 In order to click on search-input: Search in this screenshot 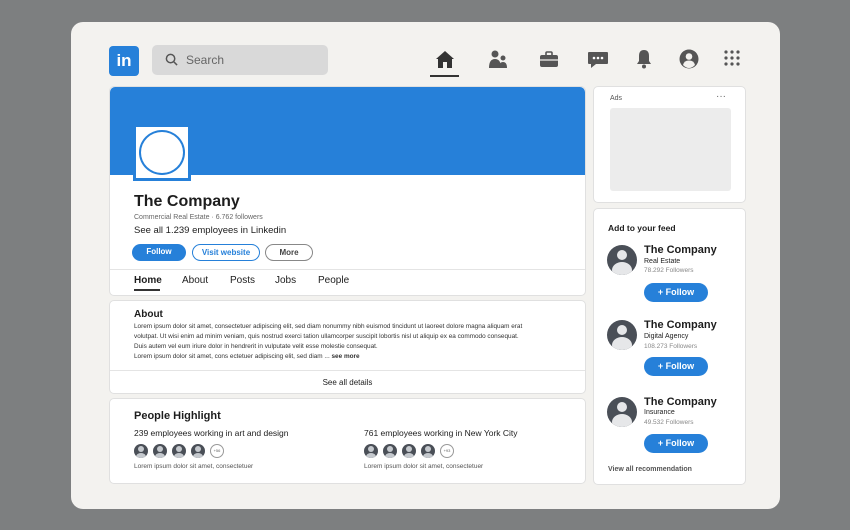, I will do `click(240, 60)`.